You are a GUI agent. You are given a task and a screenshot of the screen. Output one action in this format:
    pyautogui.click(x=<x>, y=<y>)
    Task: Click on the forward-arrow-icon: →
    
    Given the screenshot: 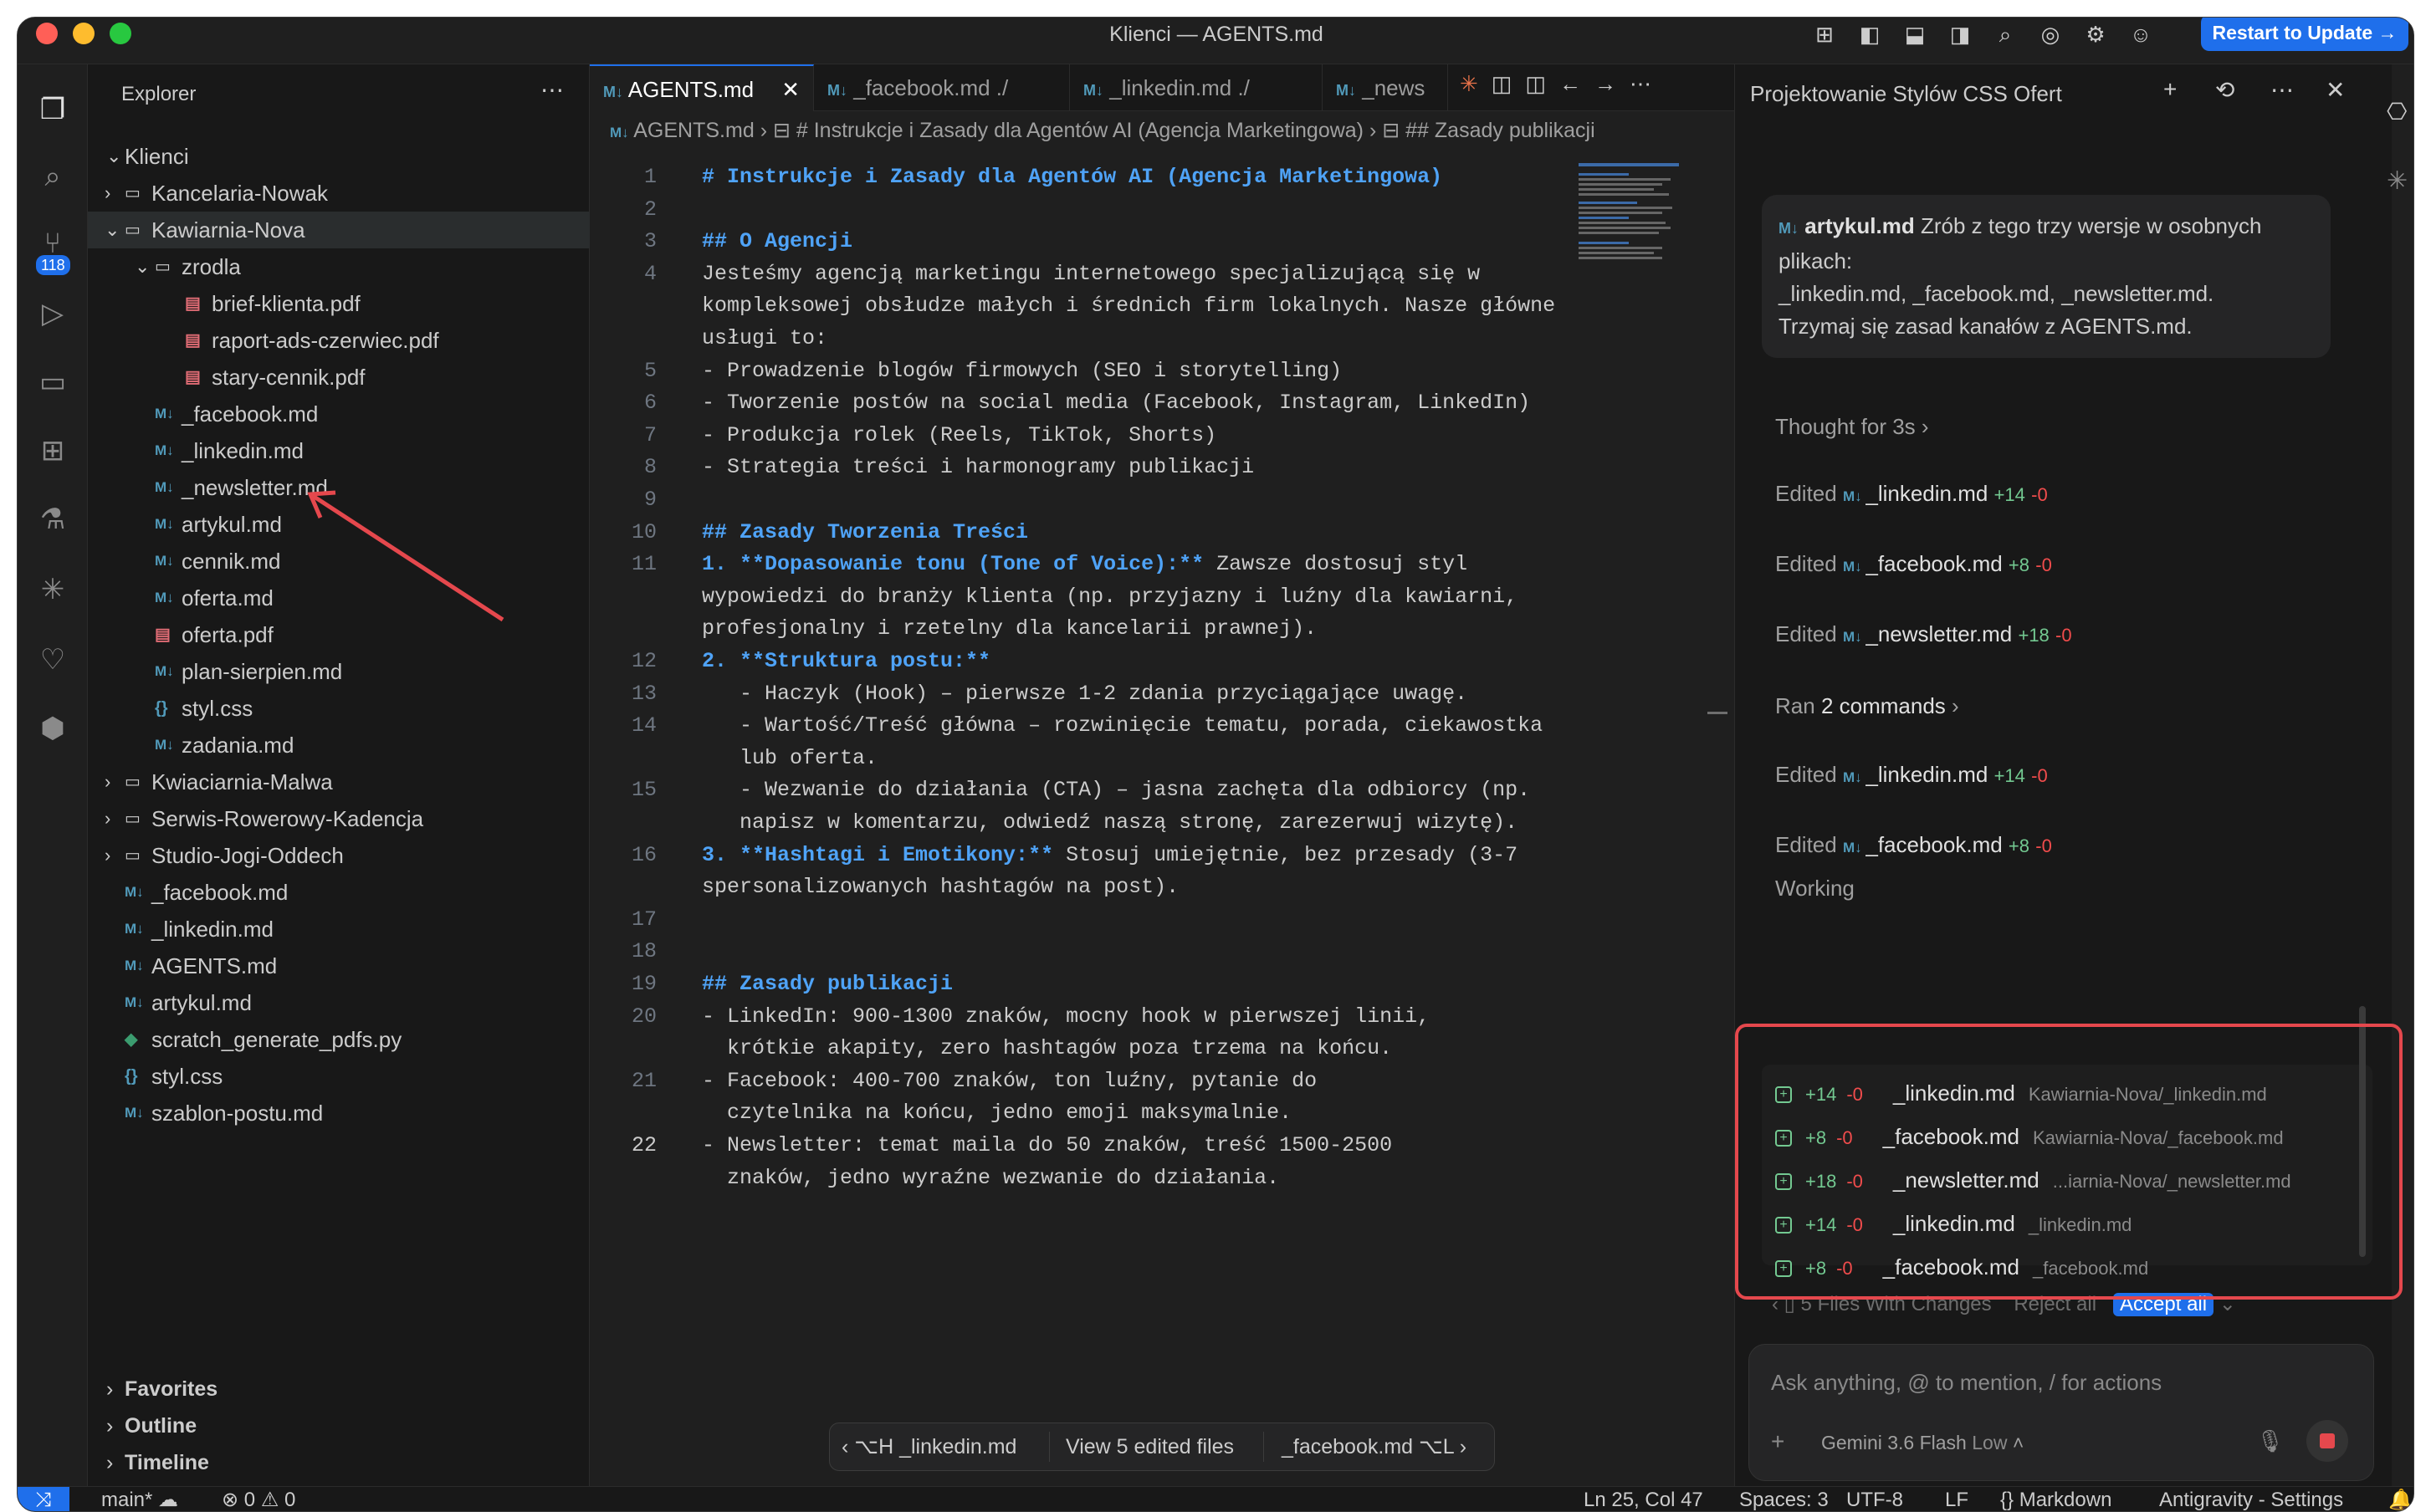 What is the action you would take?
    pyautogui.click(x=1612, y=83)
    